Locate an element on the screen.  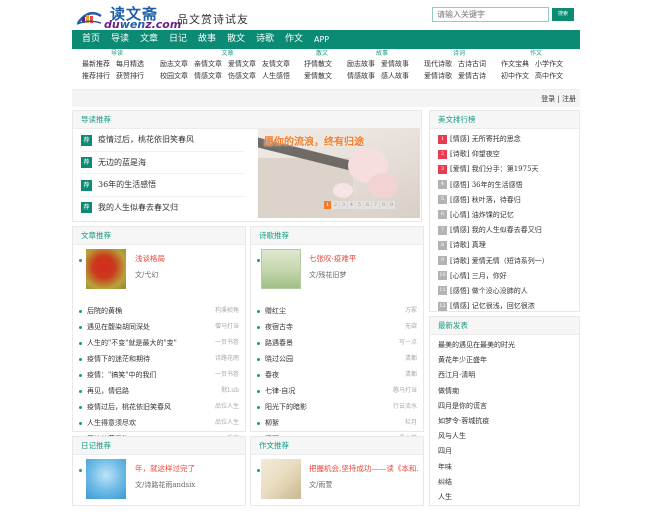
login-register-link: 登录 | 注册 is located at coordinates (558, 99).